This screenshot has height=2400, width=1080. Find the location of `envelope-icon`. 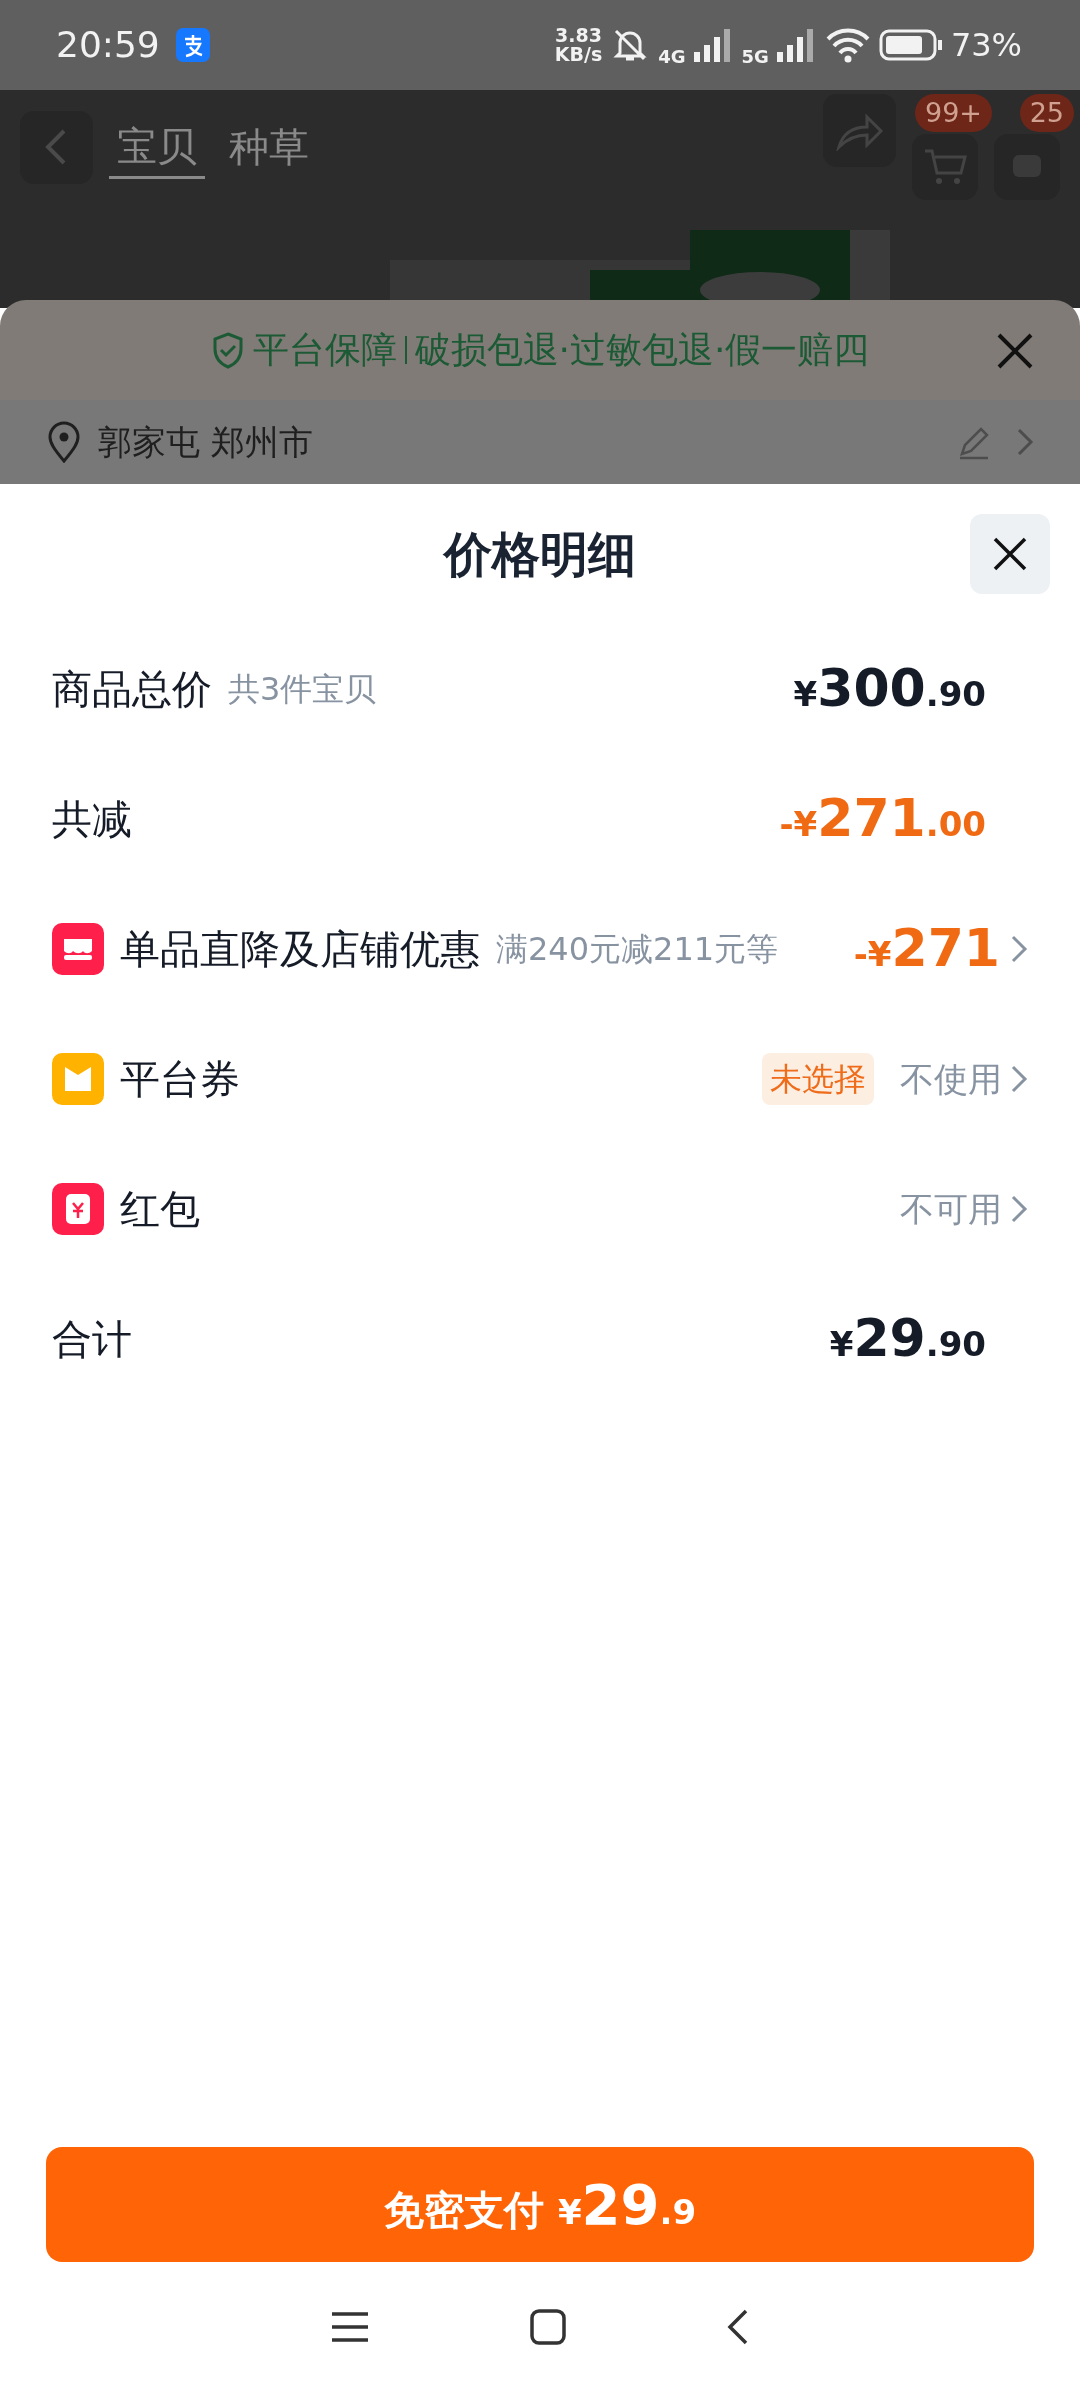

envelope-icon is located at coordinates (78, 1209).